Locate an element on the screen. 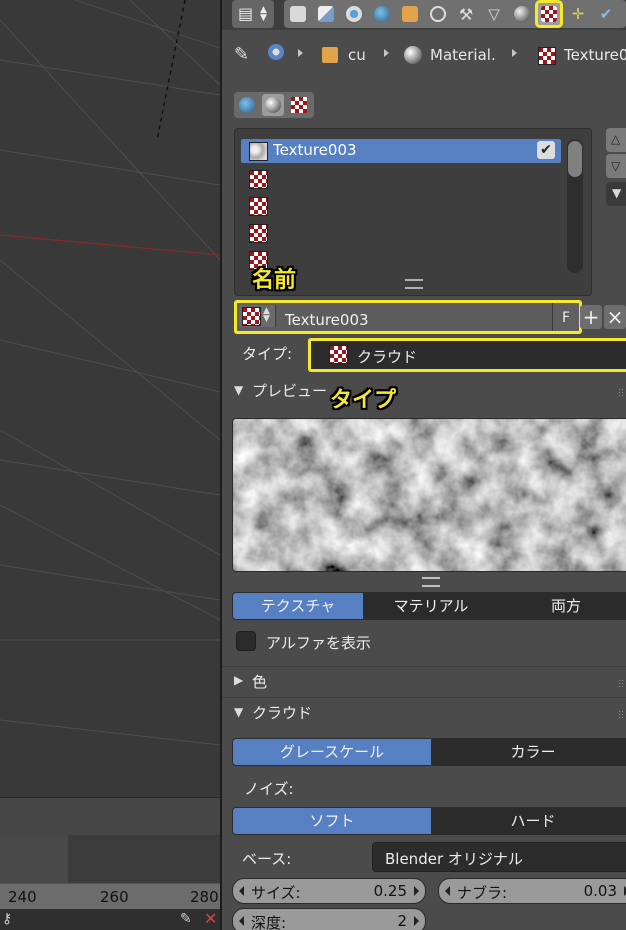  tick-label: 260 is located at coordinates (114, 897).